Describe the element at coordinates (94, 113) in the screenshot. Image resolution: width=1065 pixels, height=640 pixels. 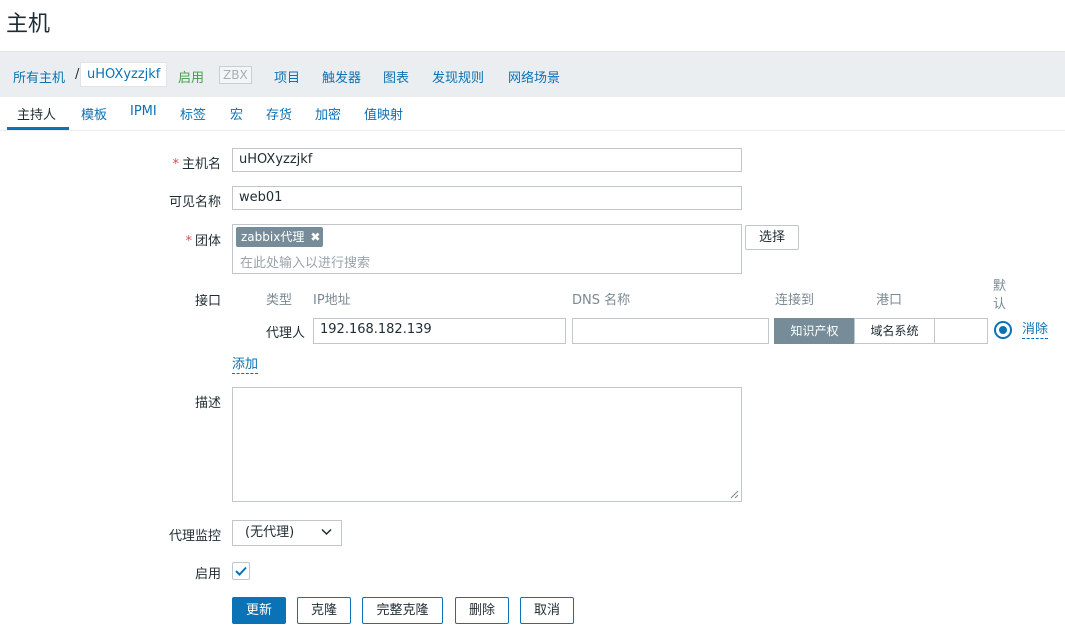
I see `tab-templates: 模板` at that location.